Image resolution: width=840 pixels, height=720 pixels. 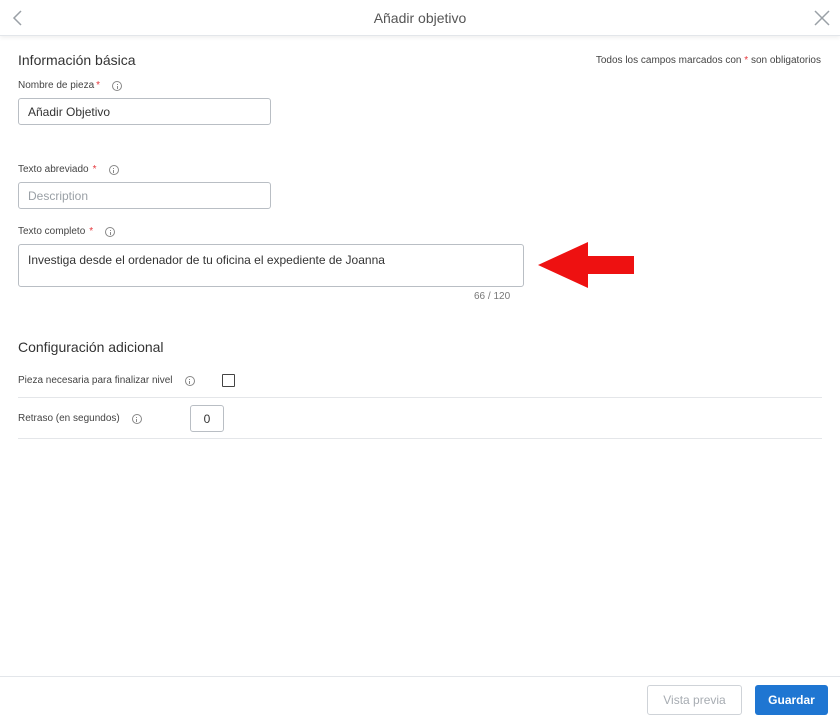 I want to click on modal-title: Añadir objetivo, so click(x=420, y=18).